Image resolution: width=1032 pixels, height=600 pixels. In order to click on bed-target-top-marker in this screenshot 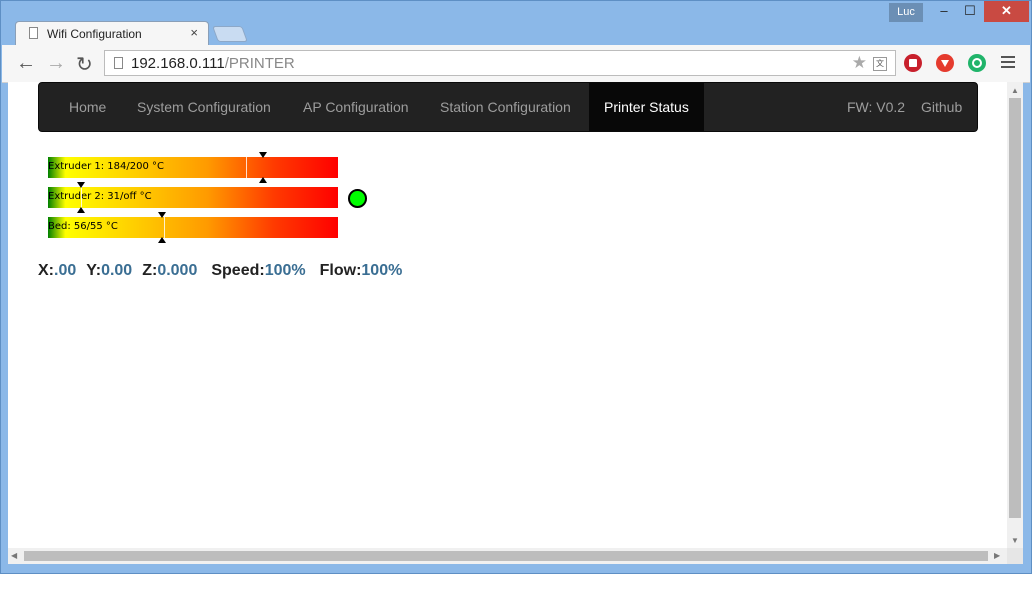, I will do `click(162, 215)`.